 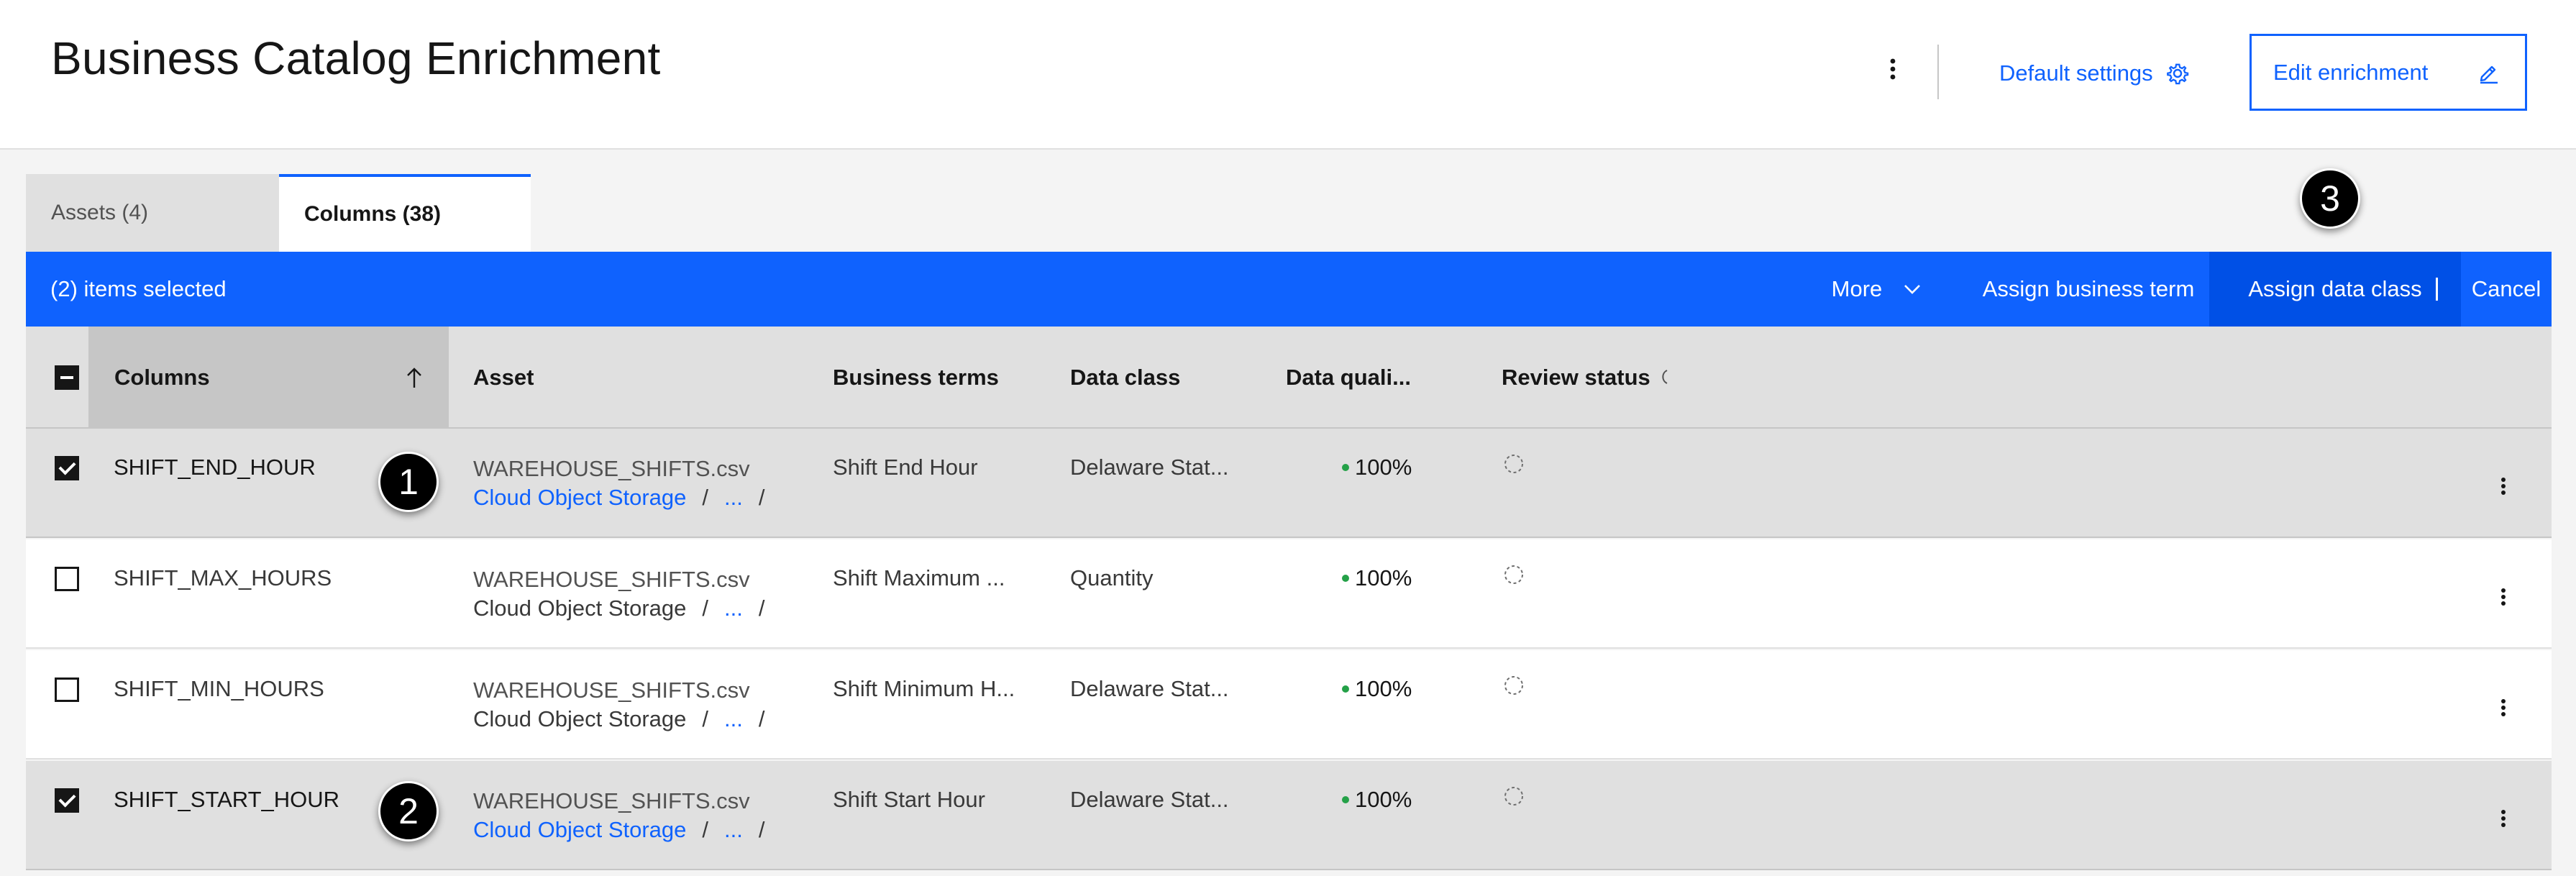 What do you see at coordinates (408, 811) in the screenshot?
I see `callout-badge-2: 2` at bounding box center [408, 811].